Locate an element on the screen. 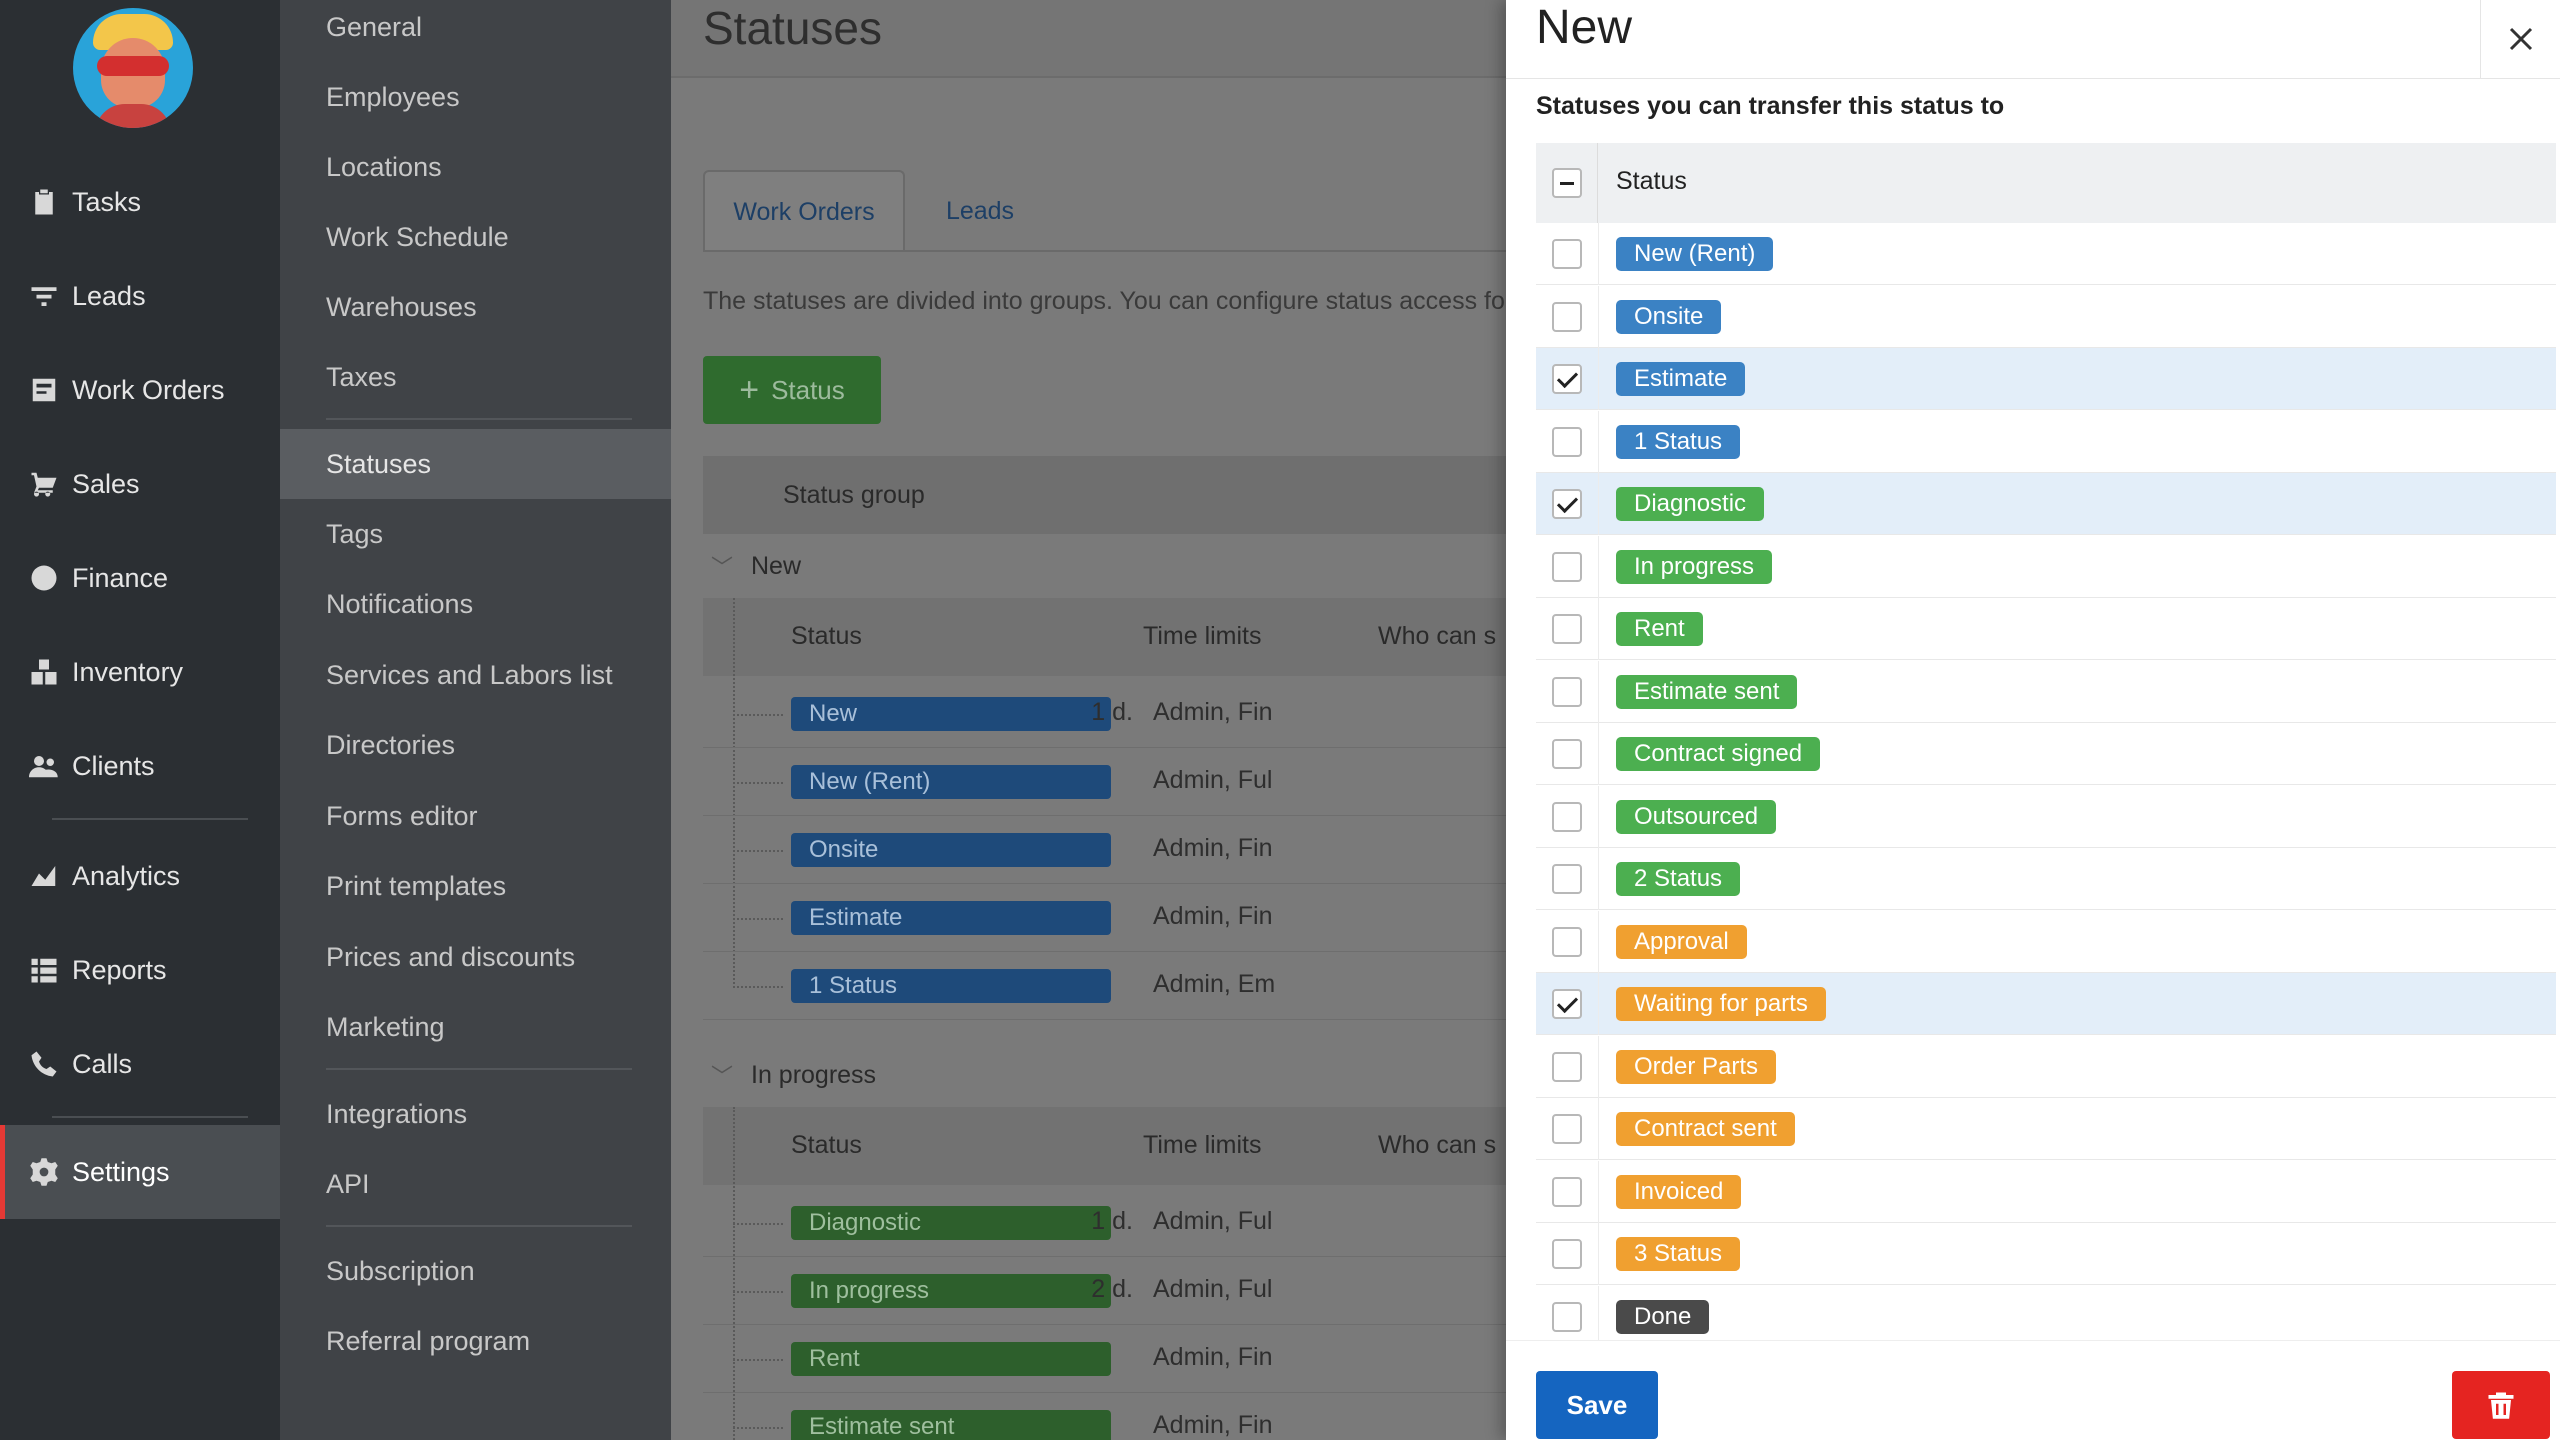 The image size is (2560, 1440). submenu-item-print-templates: Print templates is located at coordinates (475, 886).